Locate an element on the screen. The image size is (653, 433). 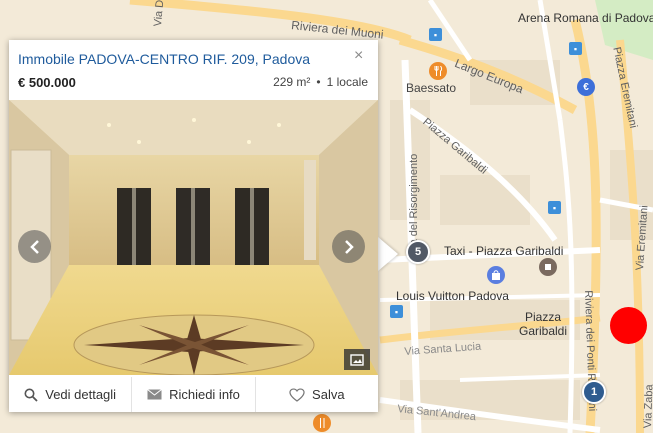
request-info-label: Richiedi info is located at coordinates (204, 394).